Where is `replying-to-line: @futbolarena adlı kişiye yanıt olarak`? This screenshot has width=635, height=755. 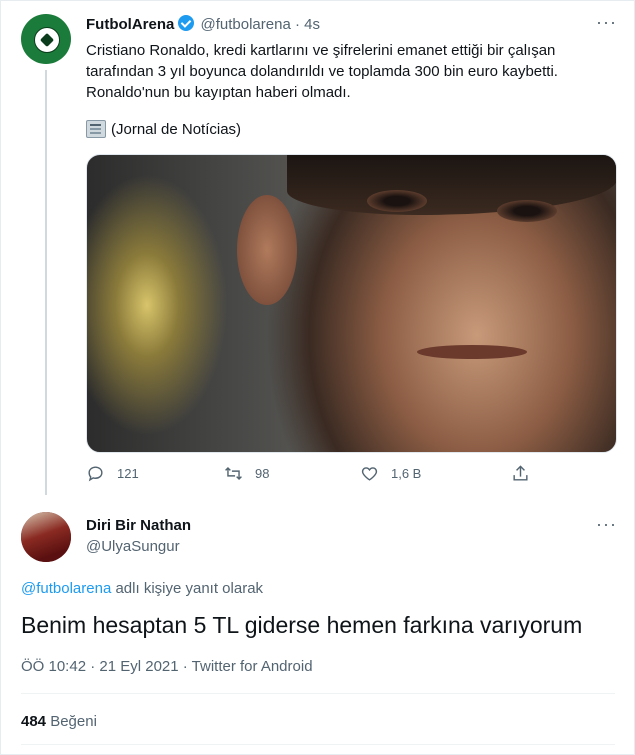 replying-to-line: @futbolarena adlı kişiye yanıt olarak is located at coordinates (142, 588).